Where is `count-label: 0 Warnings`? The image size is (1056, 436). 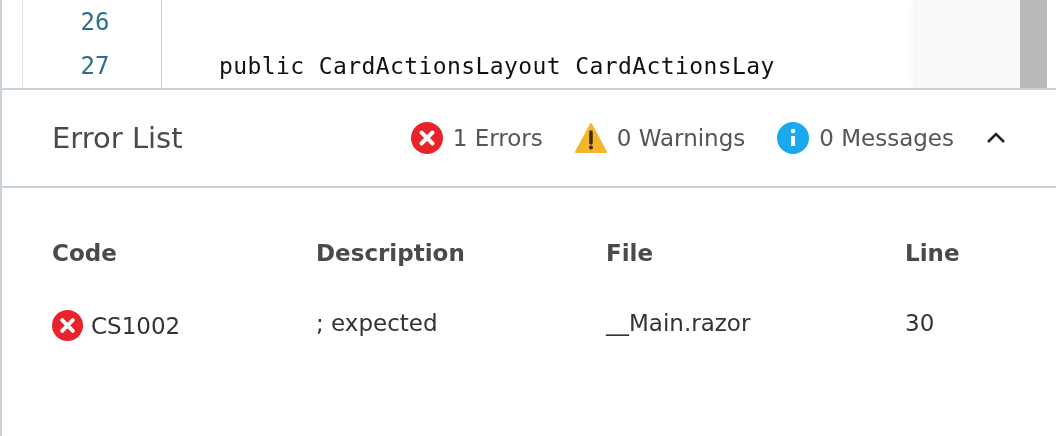
count-label: 0 Warnings is located at coordinates (681, 138).